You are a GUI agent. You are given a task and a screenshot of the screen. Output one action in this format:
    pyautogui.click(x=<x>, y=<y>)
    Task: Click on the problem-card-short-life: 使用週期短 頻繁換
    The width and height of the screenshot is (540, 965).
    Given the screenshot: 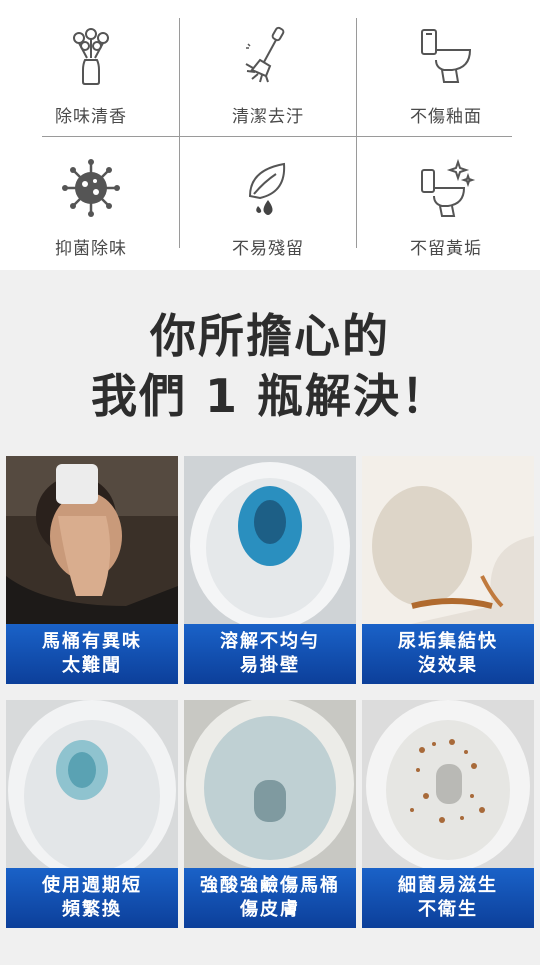 What is the action you would take?
    pyautogui.click(x=92, y=814)
    